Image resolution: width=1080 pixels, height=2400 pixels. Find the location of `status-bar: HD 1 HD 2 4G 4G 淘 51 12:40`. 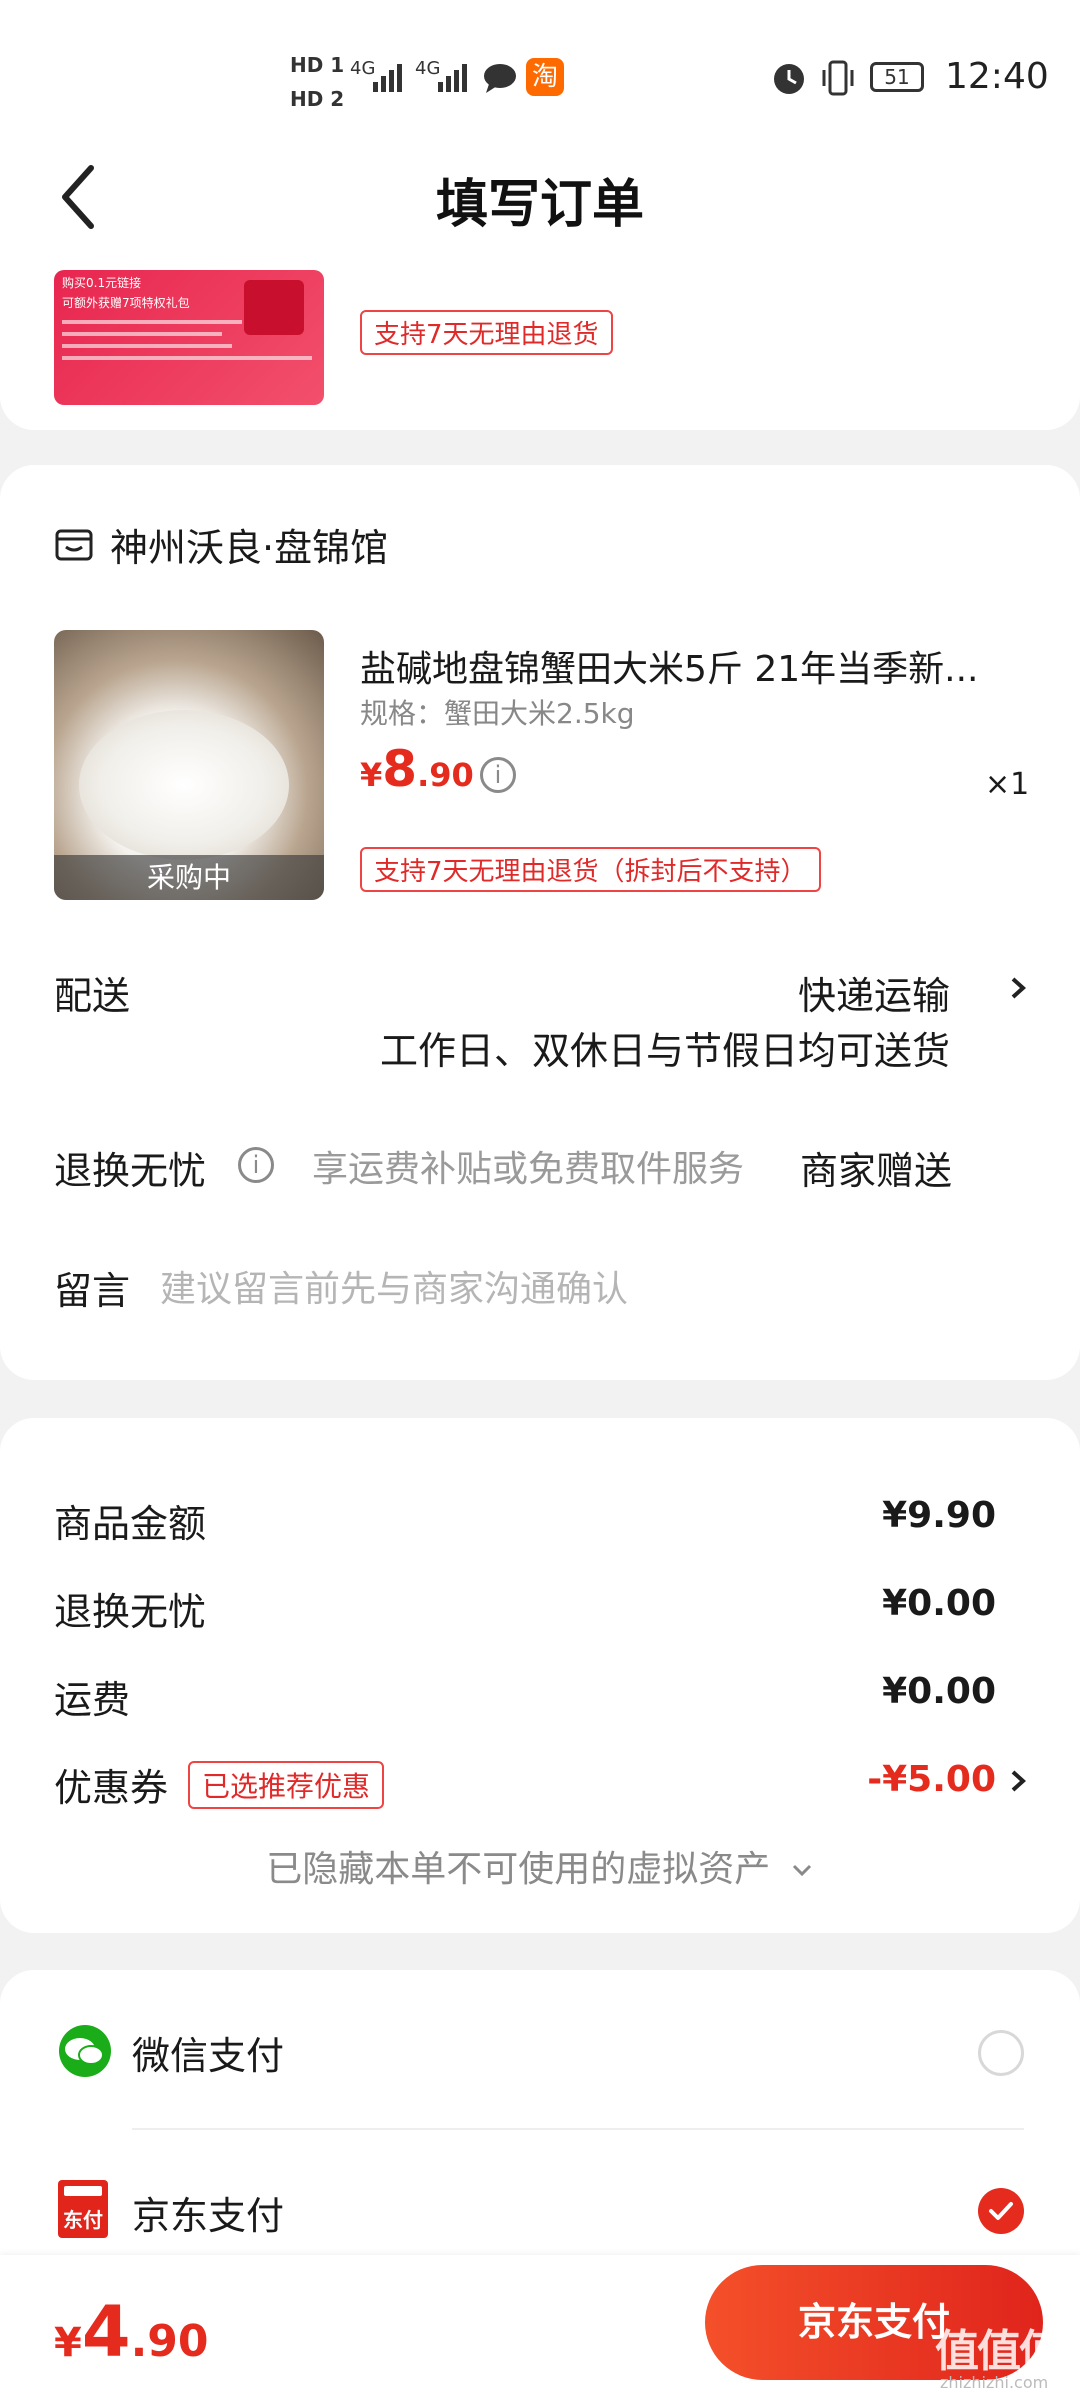

status-bar: HD 1 HD 2 4G 4G 淘 51 12:40 is located at coordinates (540, 70).